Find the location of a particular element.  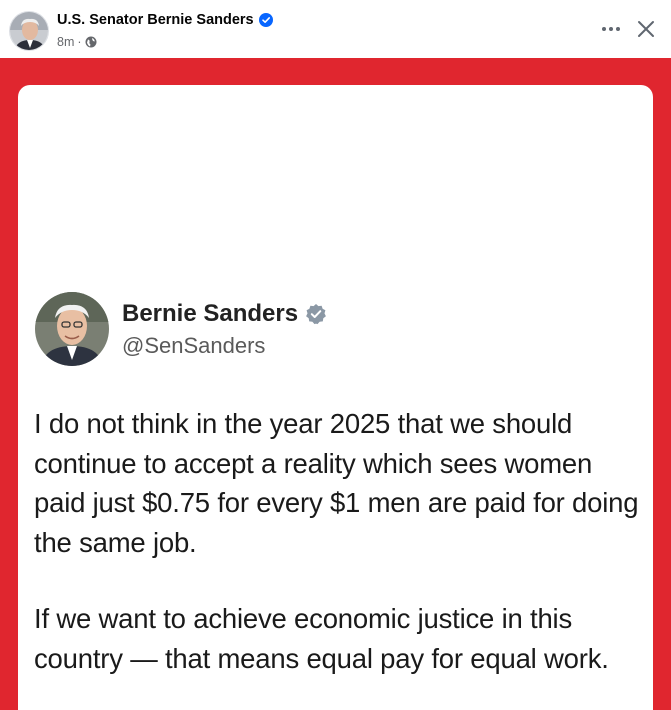

post-meta: 8m · is located at coordinates (77, 42).